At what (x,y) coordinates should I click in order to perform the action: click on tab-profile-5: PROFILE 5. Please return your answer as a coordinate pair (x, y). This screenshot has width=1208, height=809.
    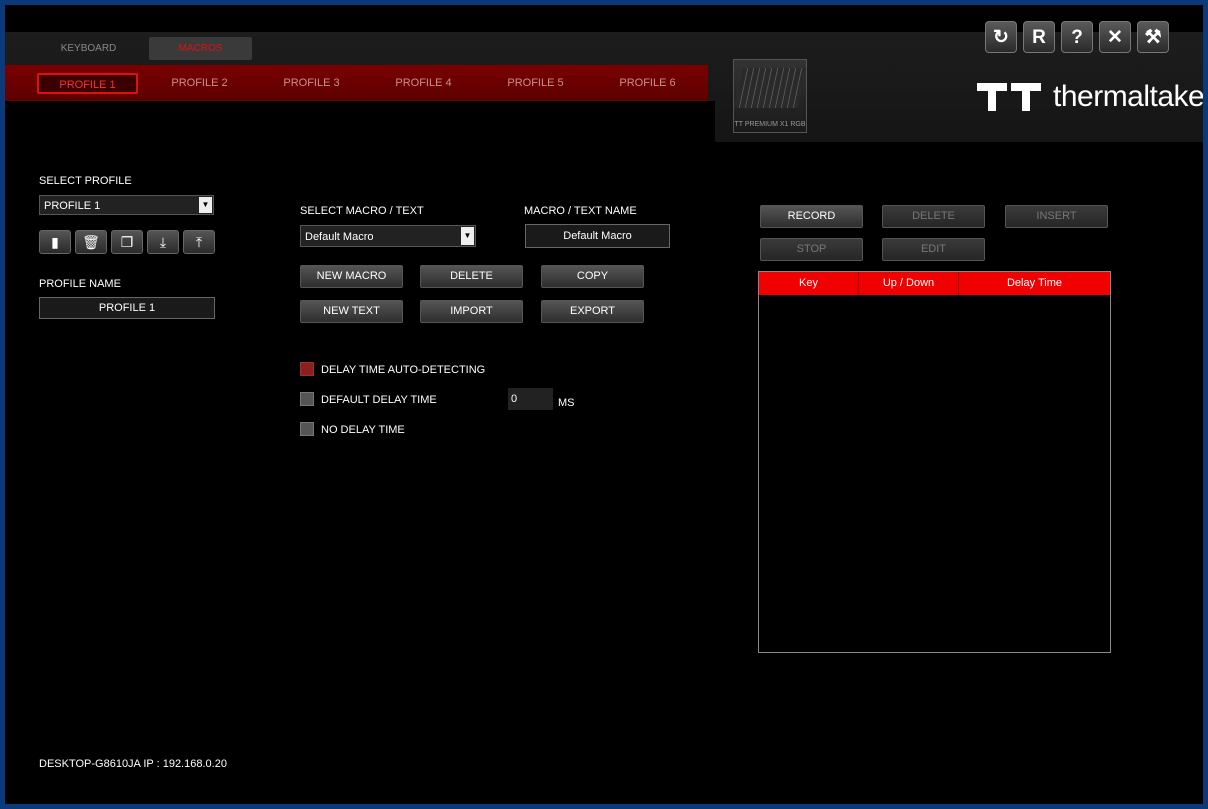
    Looking at the image, I should click on (535, 83).